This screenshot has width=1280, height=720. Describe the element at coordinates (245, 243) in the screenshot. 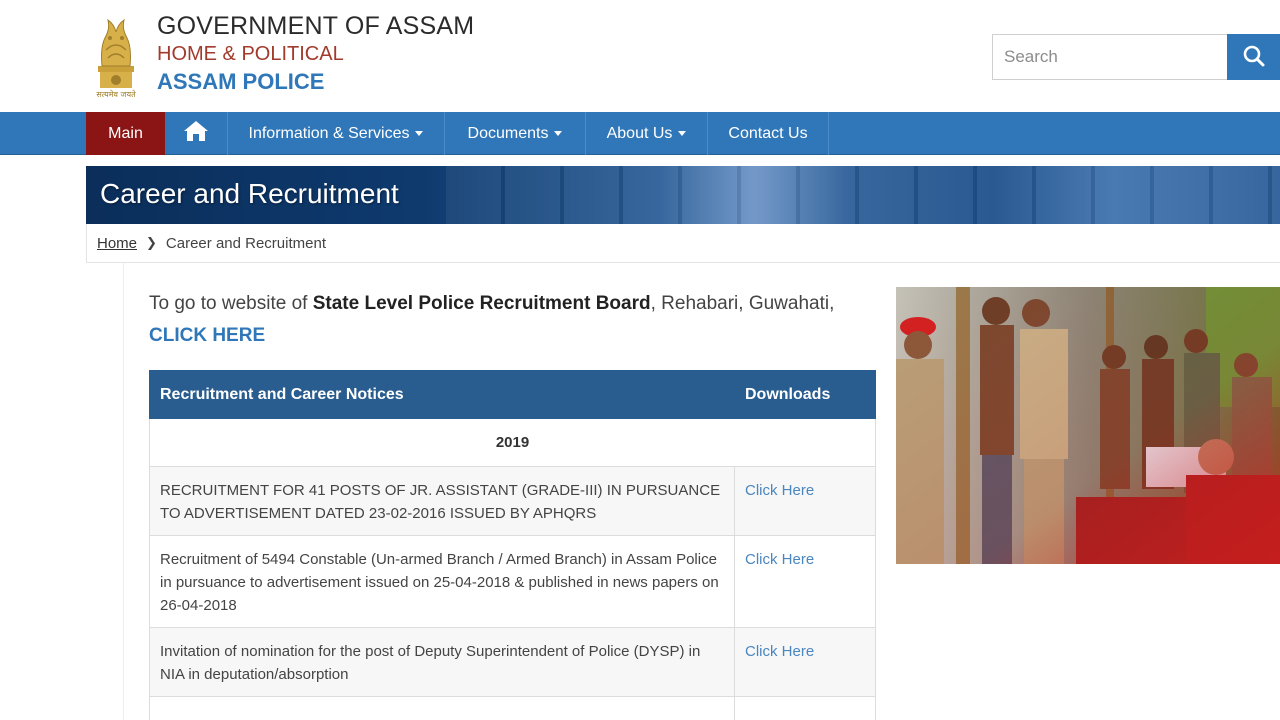

I see `breadcrumb-current: Career and Recruitment` at that location.